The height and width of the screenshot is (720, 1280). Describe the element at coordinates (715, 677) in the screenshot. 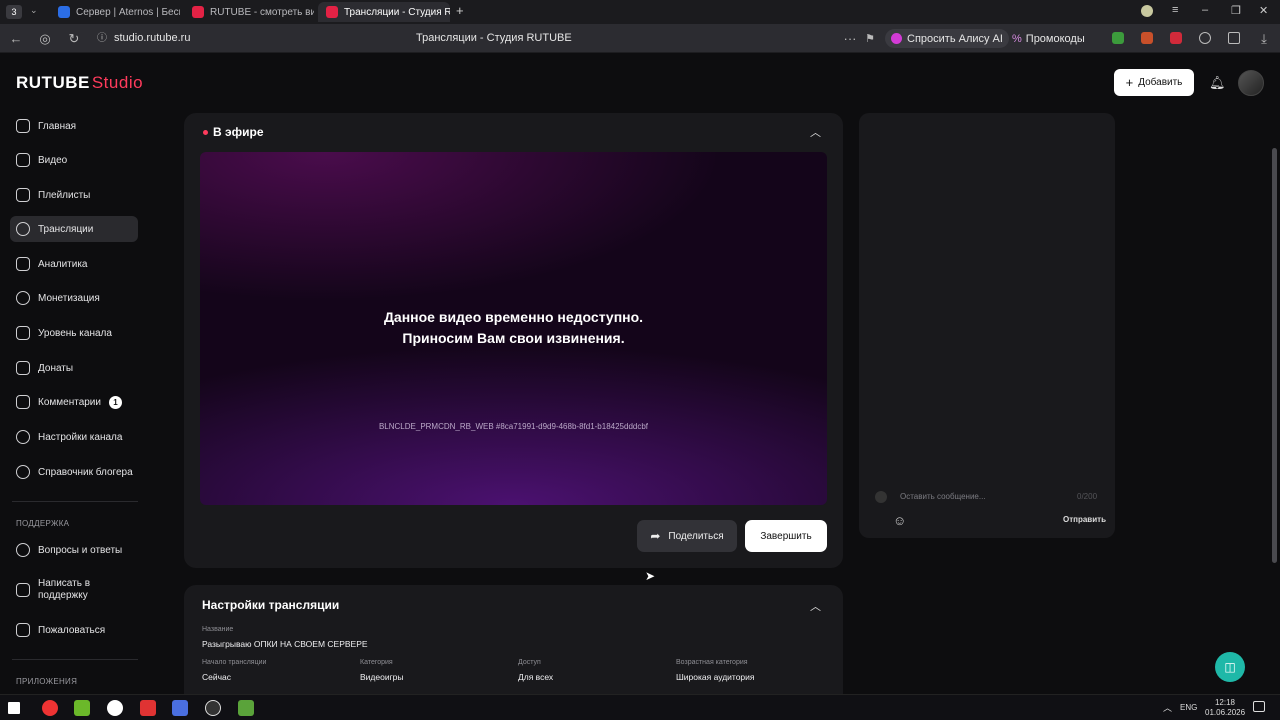

I see `age-value: Широкая аудитория` at that location.